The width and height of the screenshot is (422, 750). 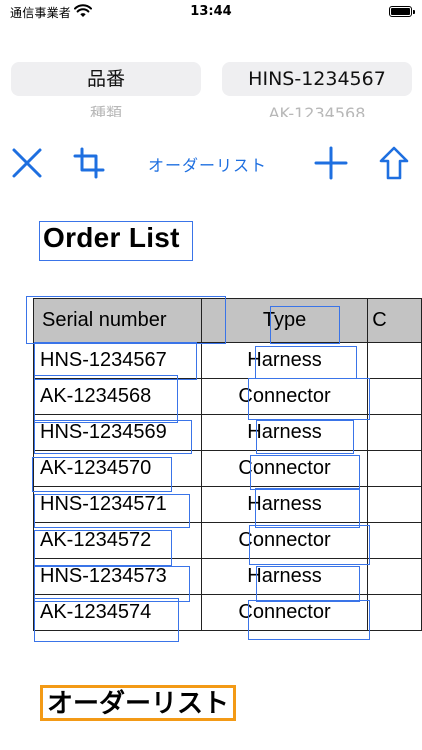 What do you see at coordinates (394, 163) in the screenshot?
I see `share-icon` at bounding box center [394, 163].